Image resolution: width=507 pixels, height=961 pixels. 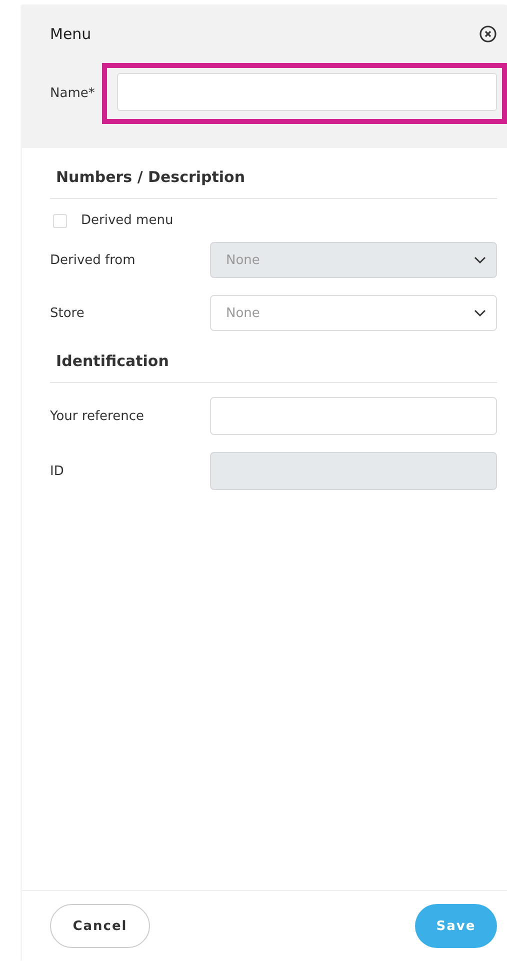 I want to click on field-label: Store, so click(x=68, y=313).